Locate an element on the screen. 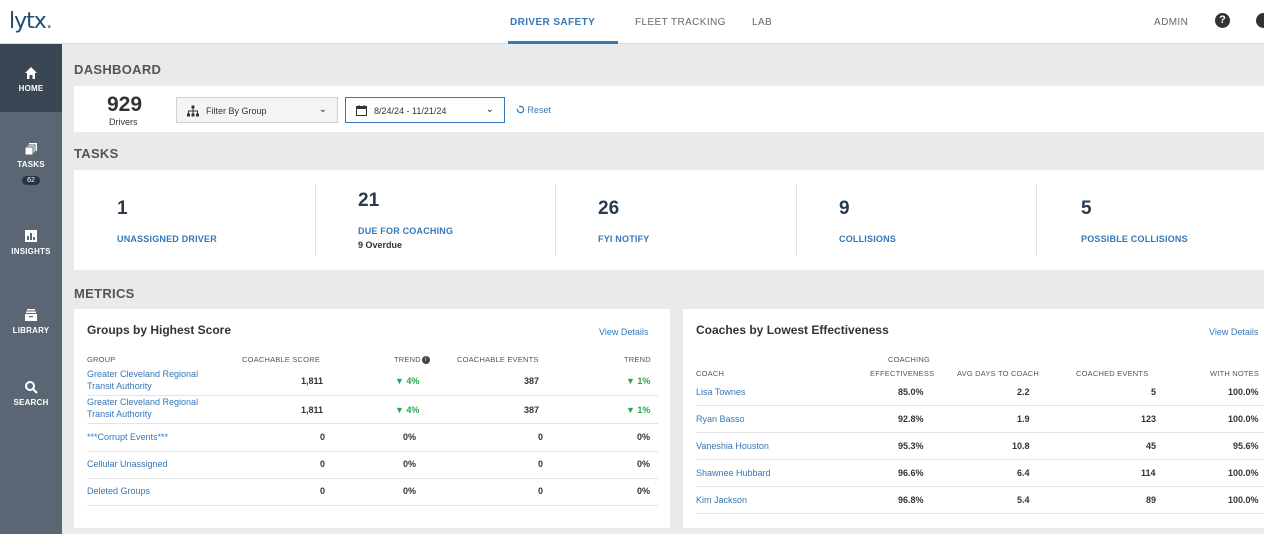 The height and width of the screenshot is (534, 1264). coach-name-link: Vaneshia Houston is located at coordinates (732, 446).